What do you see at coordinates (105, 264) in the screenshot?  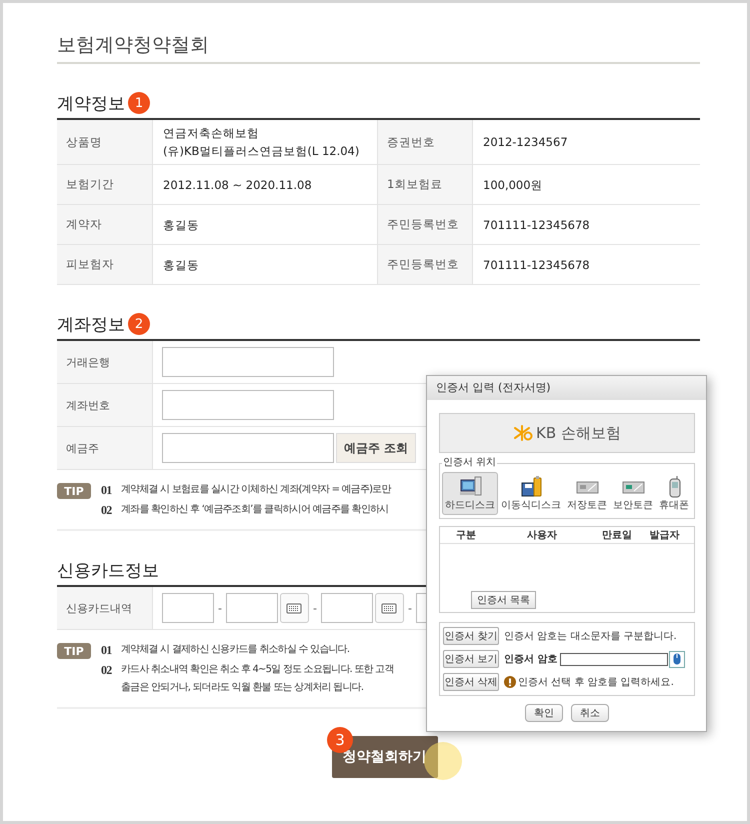 I see `row-label: 피보험자` at bounding box center [105, 264].